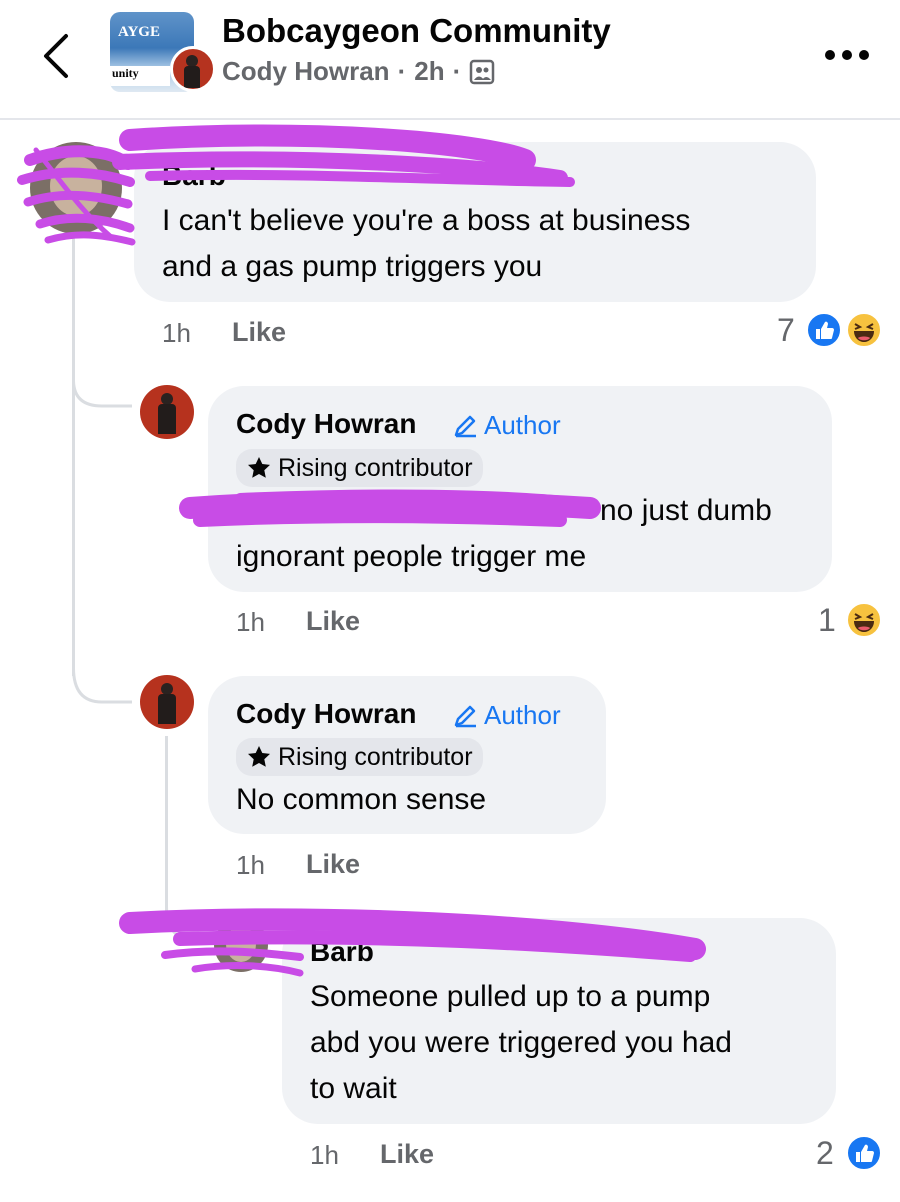 The image size is (900, 1202). Describe the element at coordinates (361, 799) in the screenshot. I see `comment-text-line: No common sense` at that location.